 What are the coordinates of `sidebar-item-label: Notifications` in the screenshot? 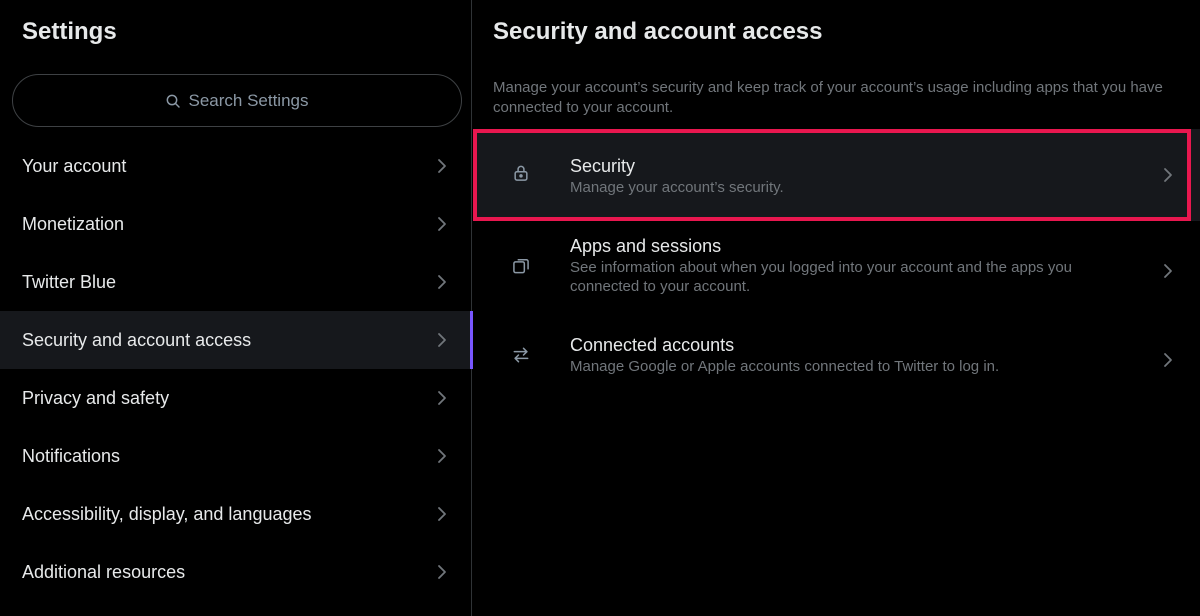 It's located at (71, 455).